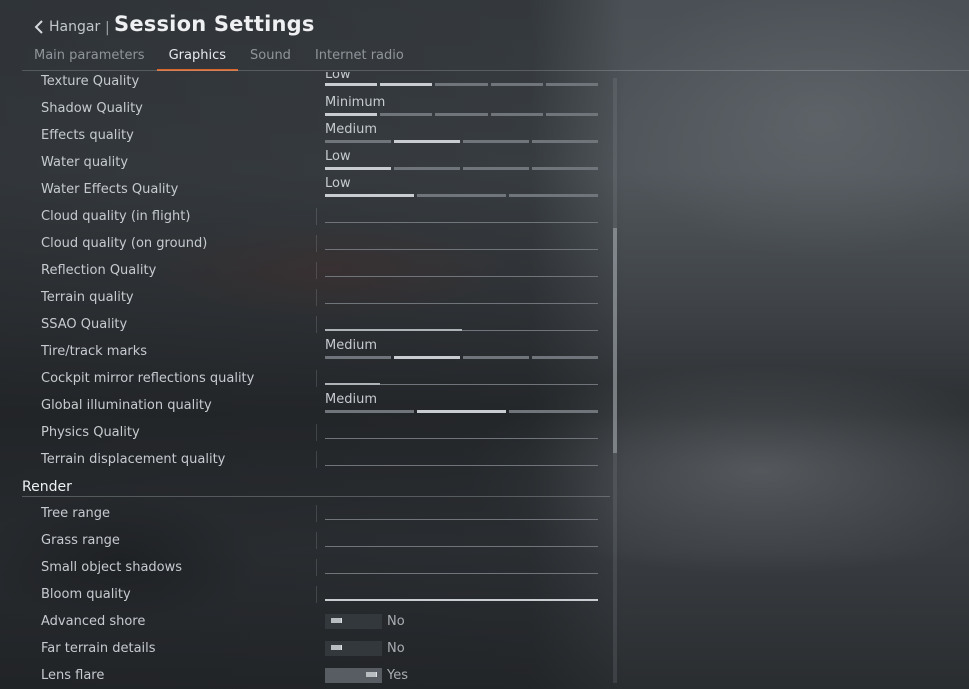 Image resolution: width=969 pixels, height=689 pixels. Describe the element at coordinates (93, 621) in the screenshot. I see `setting-label: Advanced shore` at that location.